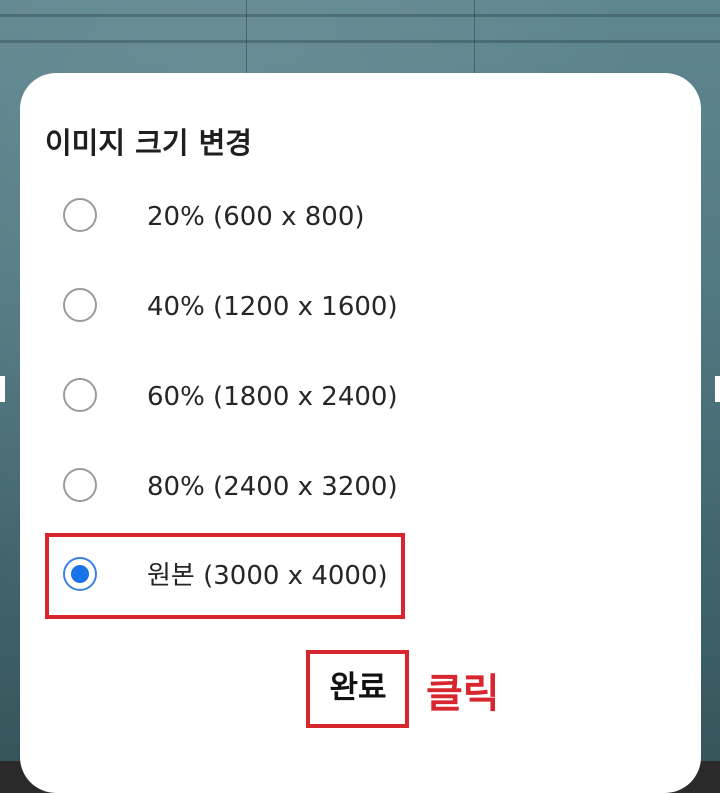 This screenshot has width=720, height=793. What do you see at coordinates (148, 143) in the screenshot?
I see `dialog-title: 이미지 크기 변경` at bounding box center [148, 143].